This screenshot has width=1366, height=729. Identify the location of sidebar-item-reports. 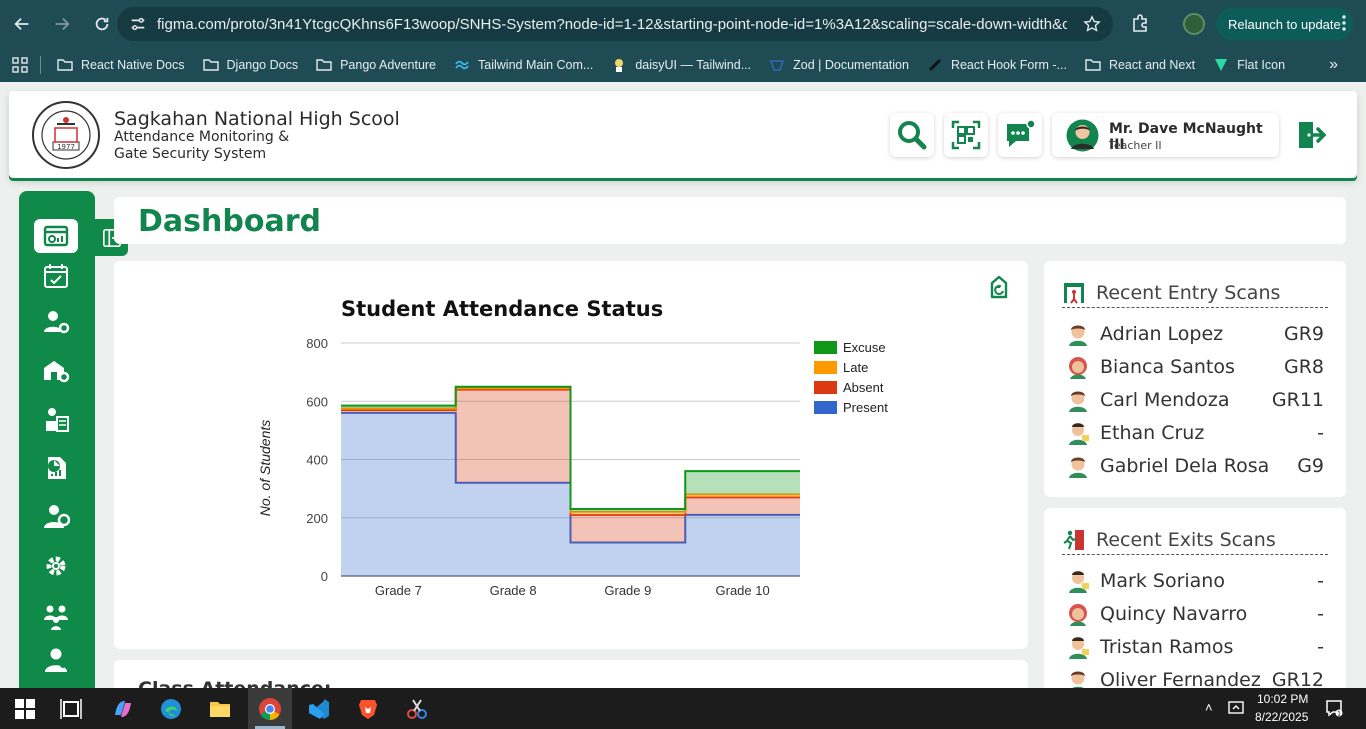
(56, 468).